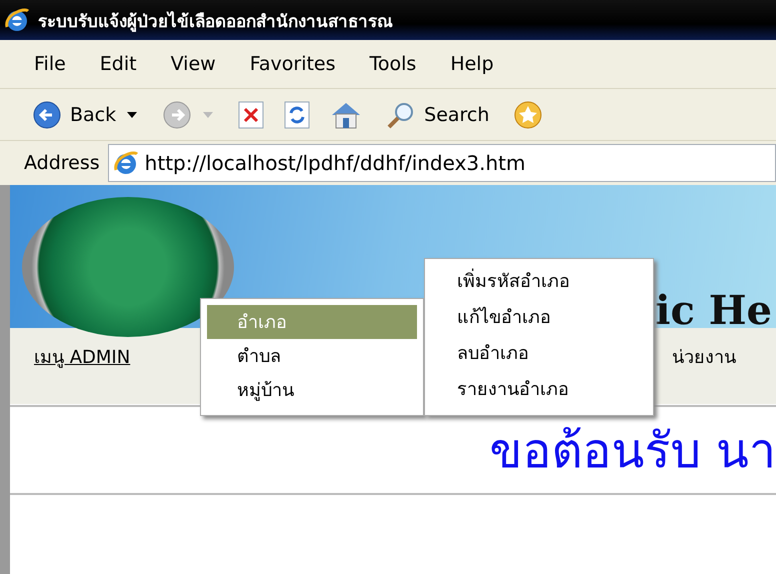 The height and width of the screenshot is (574, 776). What do you see at coordinates (393, 64) in the screenshot?
I see `menu-item: Tools` at bounding box center [393, 64].